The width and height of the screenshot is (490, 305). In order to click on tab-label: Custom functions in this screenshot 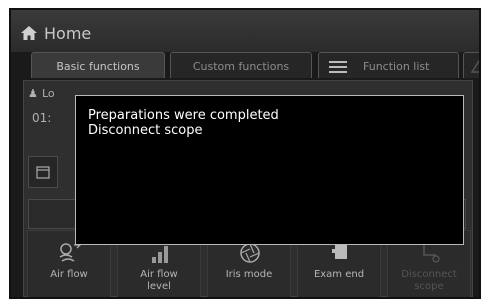, I will do `click(241, 66)`.